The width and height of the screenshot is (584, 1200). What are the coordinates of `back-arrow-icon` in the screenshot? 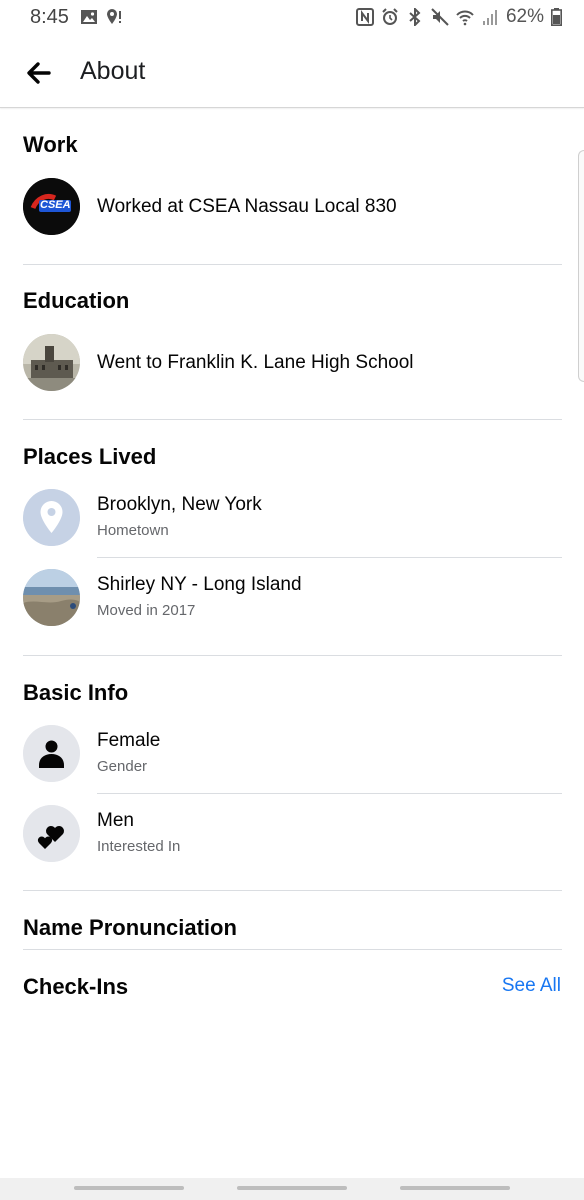 It's located at (39, 73).